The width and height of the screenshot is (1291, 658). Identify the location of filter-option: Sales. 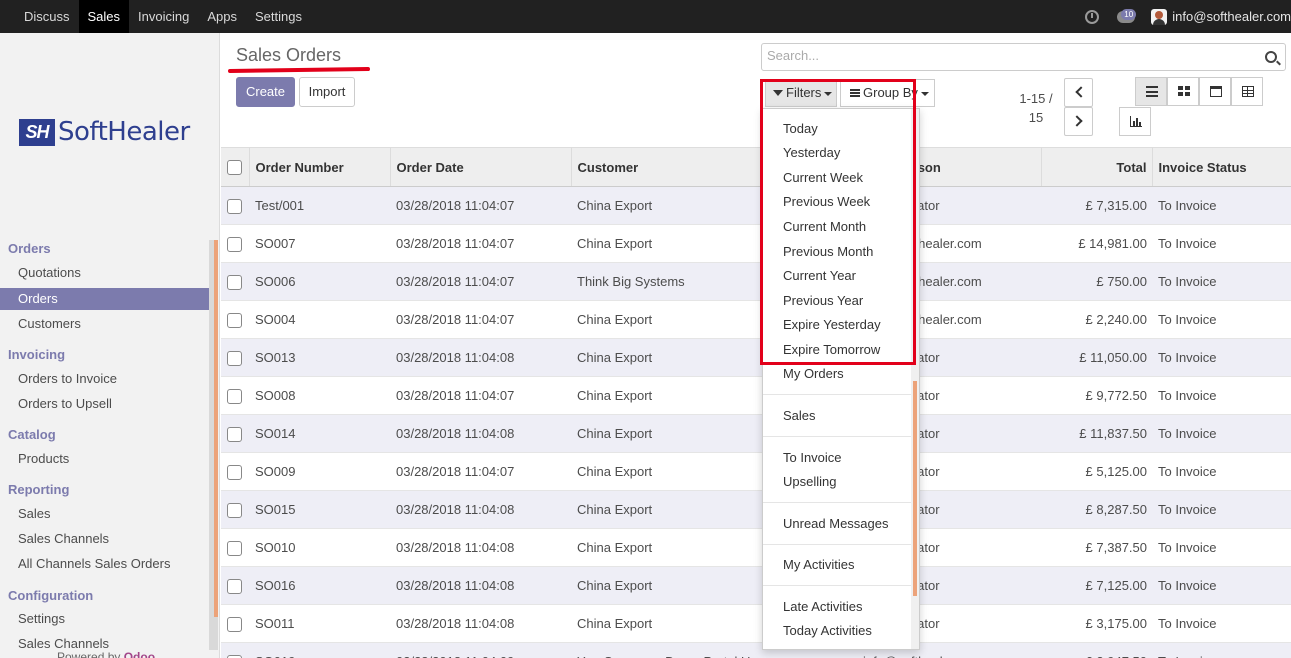
(799, 415).